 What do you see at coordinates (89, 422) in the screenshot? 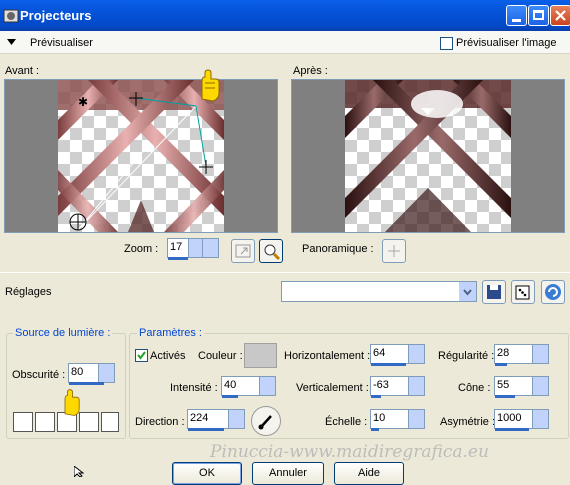
I see `light-4-button` at bounding box center [89, 422].